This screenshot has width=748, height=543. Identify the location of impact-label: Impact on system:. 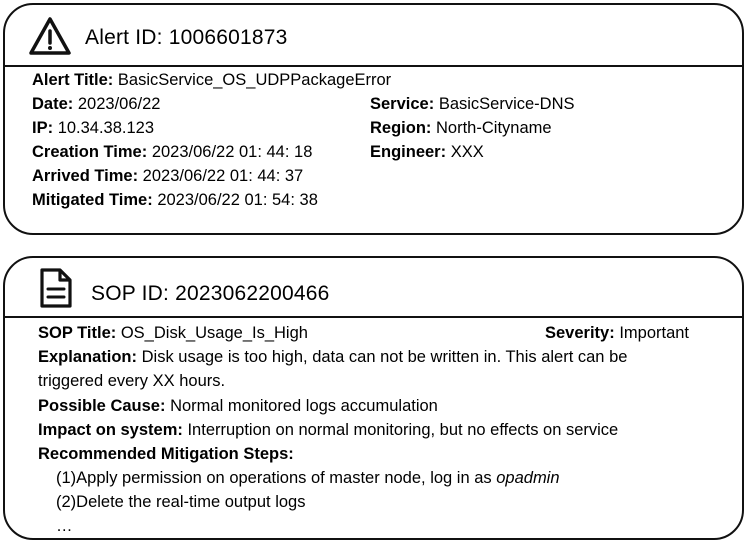
(110, 430).